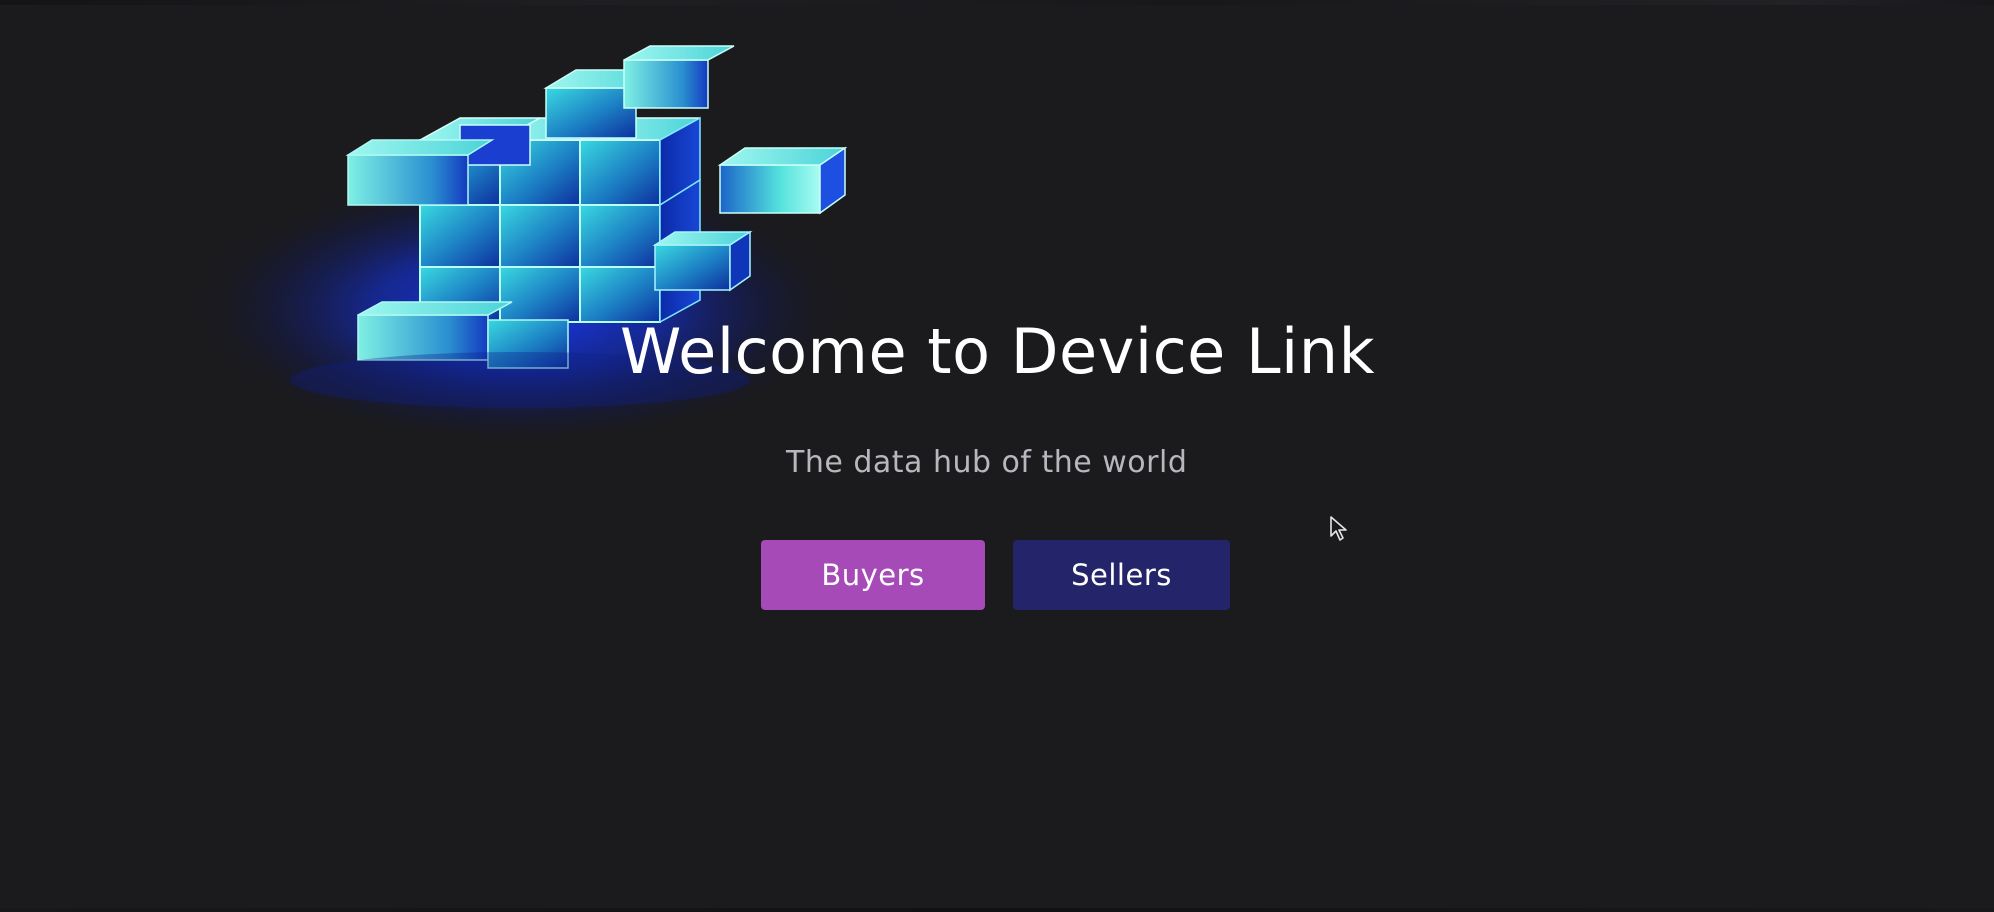  I want to click on page-title: Welcome to Device Link, so click(997, 351).